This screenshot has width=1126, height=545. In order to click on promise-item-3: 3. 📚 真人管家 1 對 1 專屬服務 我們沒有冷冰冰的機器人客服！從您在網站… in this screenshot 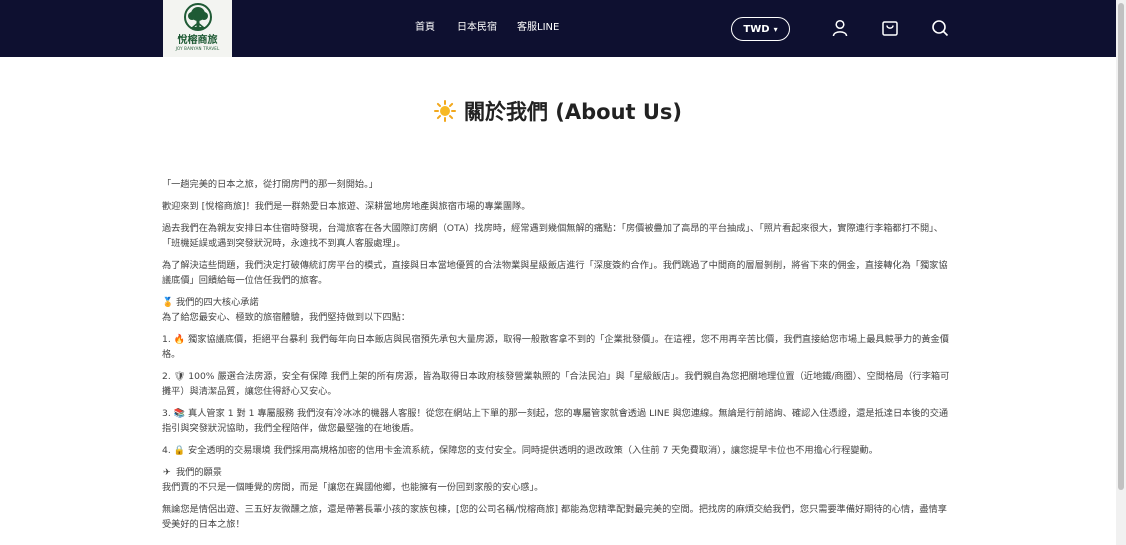, I will do `click(555, 421)`.